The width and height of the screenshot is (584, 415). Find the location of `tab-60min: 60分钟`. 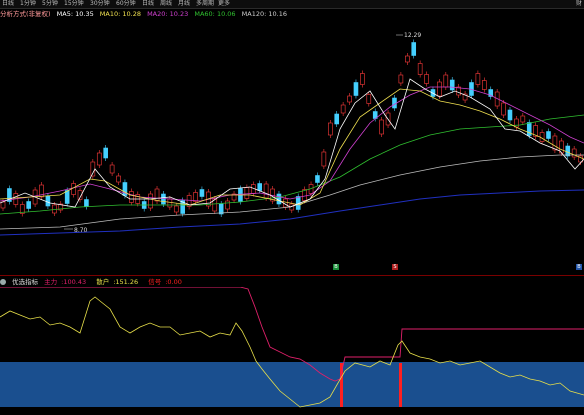

tab-60min: 60分钟 is located at coordinates (126, 4).